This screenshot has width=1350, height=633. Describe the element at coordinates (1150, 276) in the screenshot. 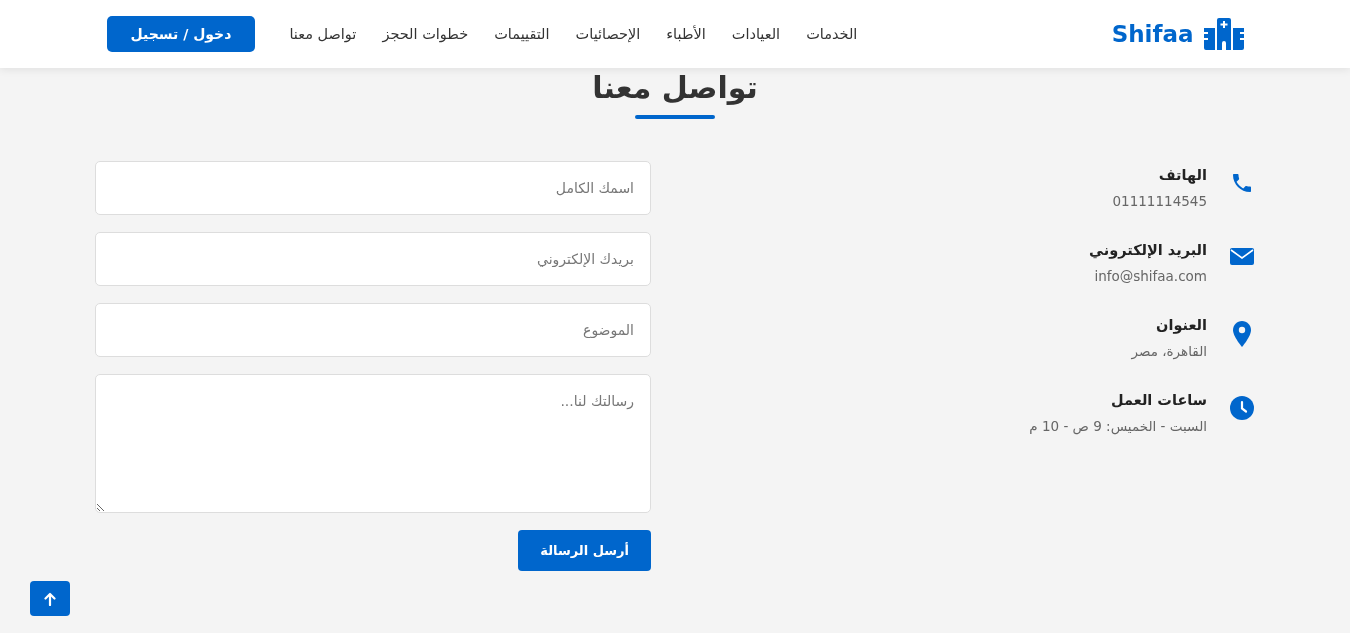

I see `contact-value: info@shifaa.com` at that location.